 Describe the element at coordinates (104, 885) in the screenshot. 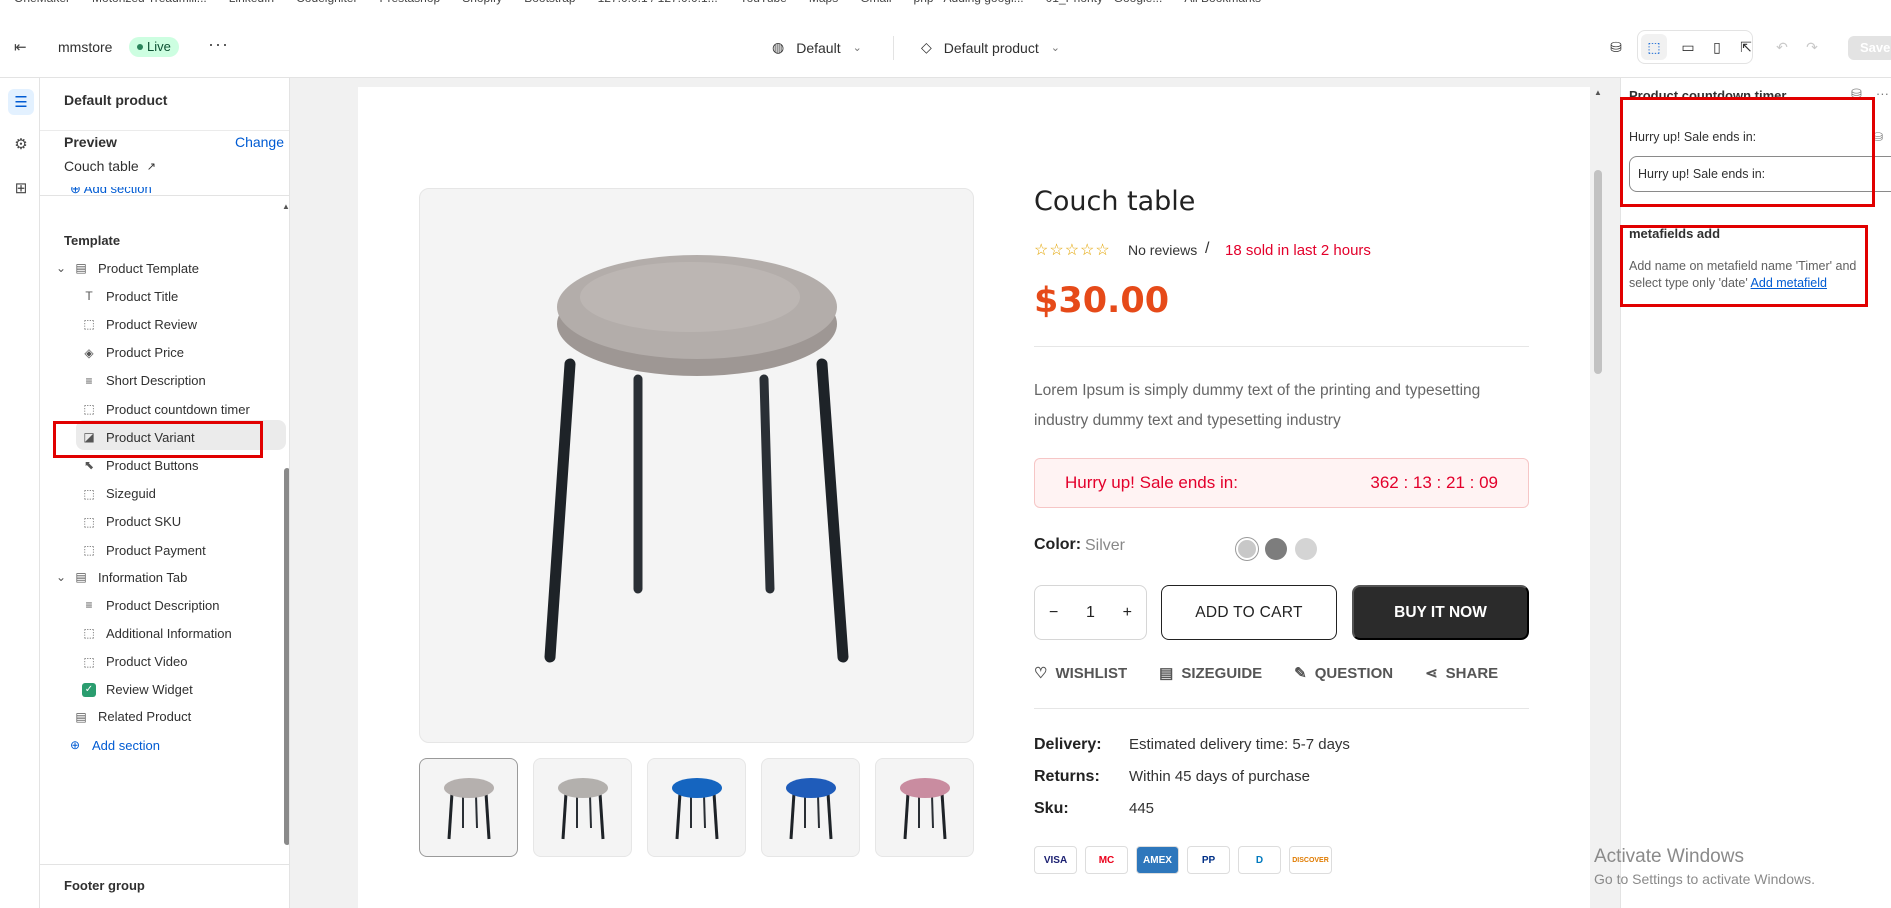

I see `footer-group-heading: Footer group` at that location.